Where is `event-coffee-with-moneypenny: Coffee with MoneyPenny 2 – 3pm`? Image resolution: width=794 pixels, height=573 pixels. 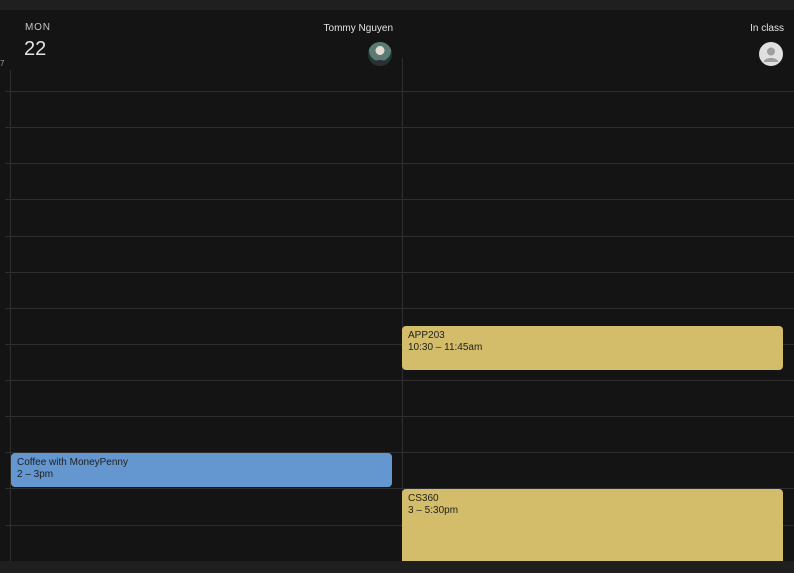
event-coffee-with-moneypenny: Coffee with MoneyPenny 2 – 3pm is located at coordinates (201, 470).